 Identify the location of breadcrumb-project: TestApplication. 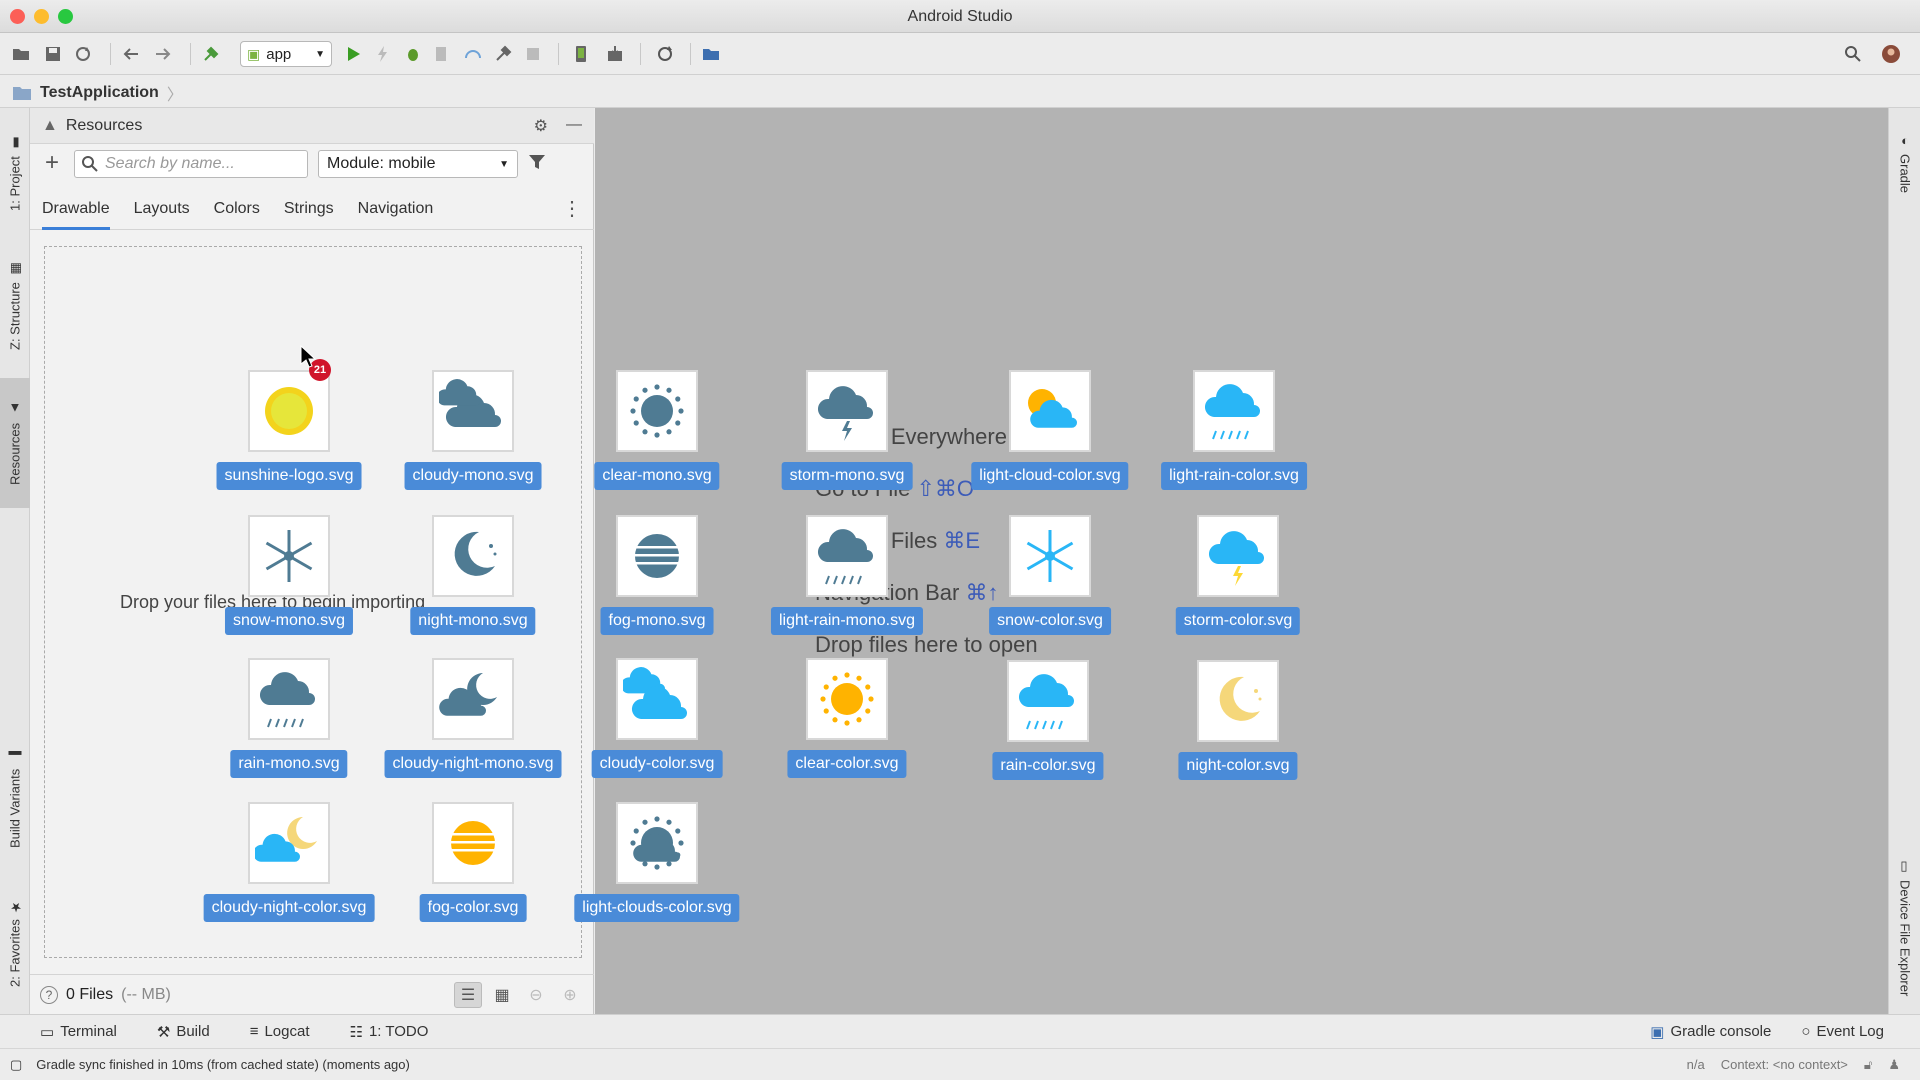
(99, 93).